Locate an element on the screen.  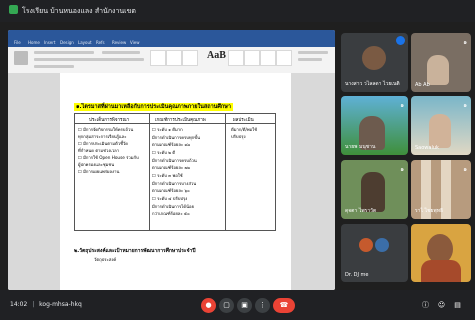
clock: 14:02 is located at coordinates (19, 304).